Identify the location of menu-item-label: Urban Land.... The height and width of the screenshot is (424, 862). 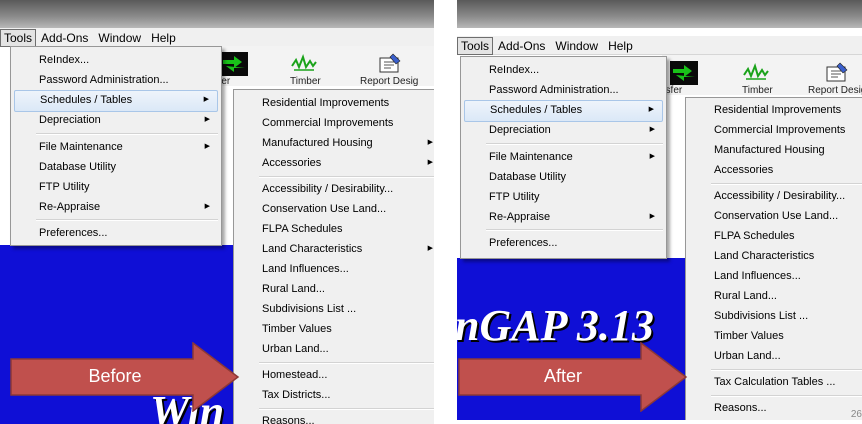
(295, 349).